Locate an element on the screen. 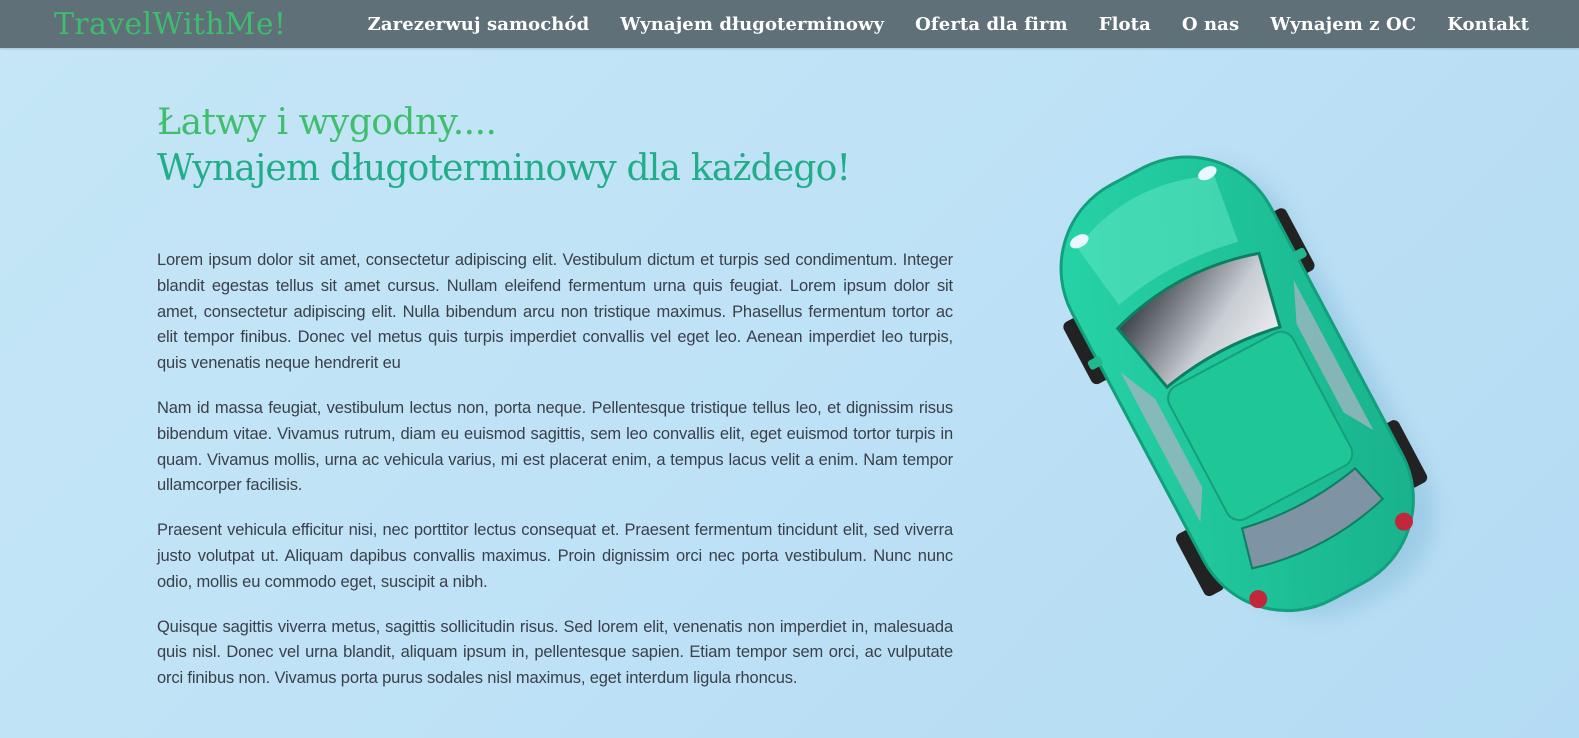  toy-car-image is located at coordinates (1247, 385).